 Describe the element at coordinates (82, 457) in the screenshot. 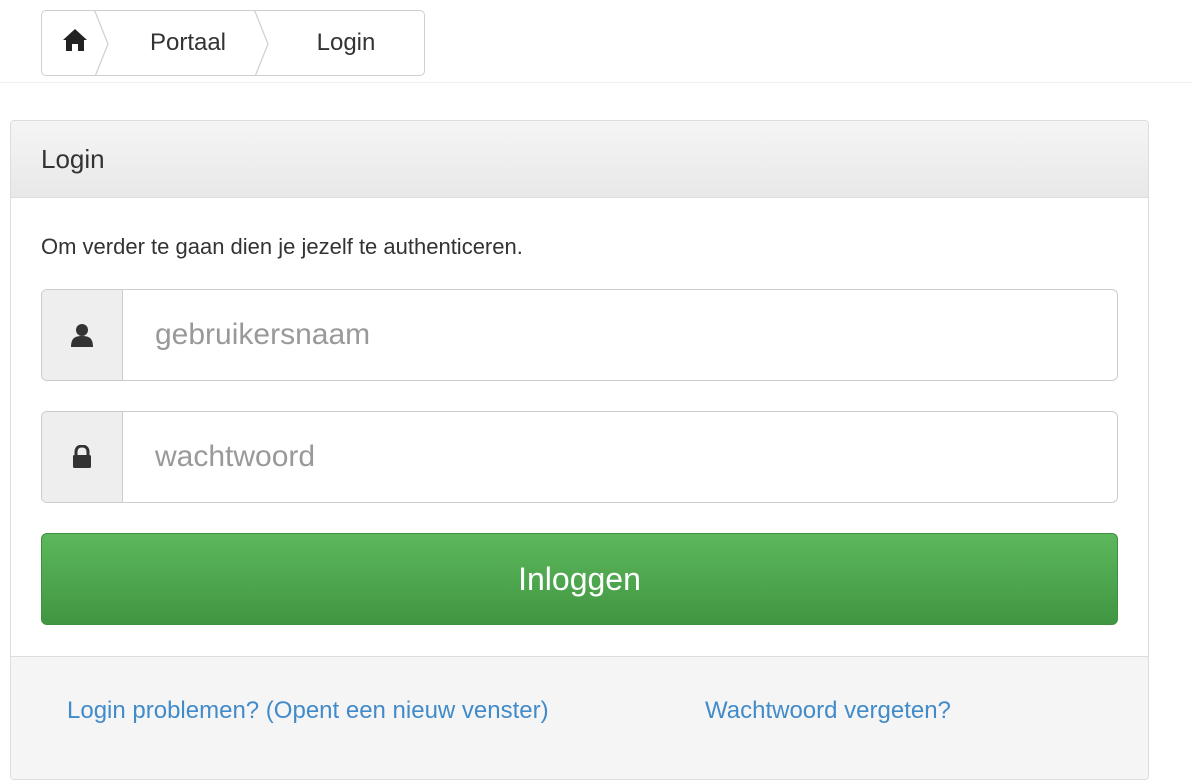

I see `lock-icon` at that location.